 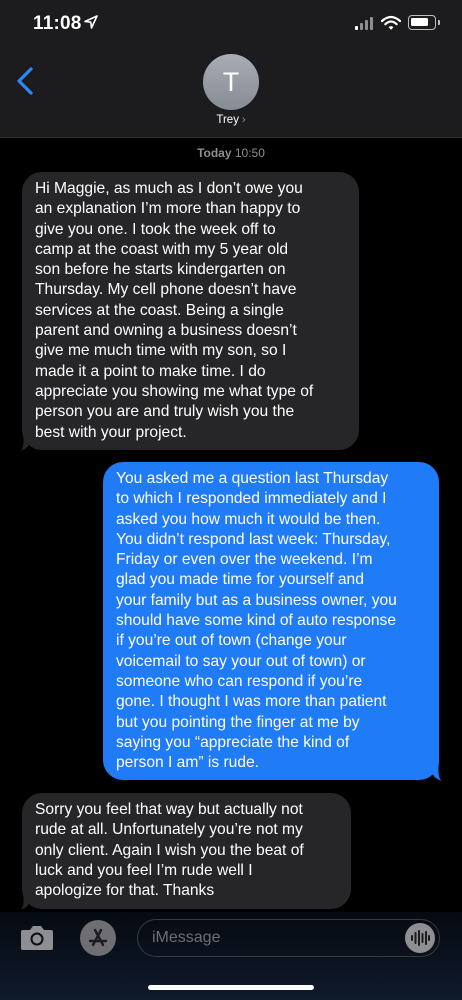 What do you see at coordinates (166, 331) in the screenshot?
I see `message-line: parent and owning a business doesn’t` at bounding box center [166, 331].